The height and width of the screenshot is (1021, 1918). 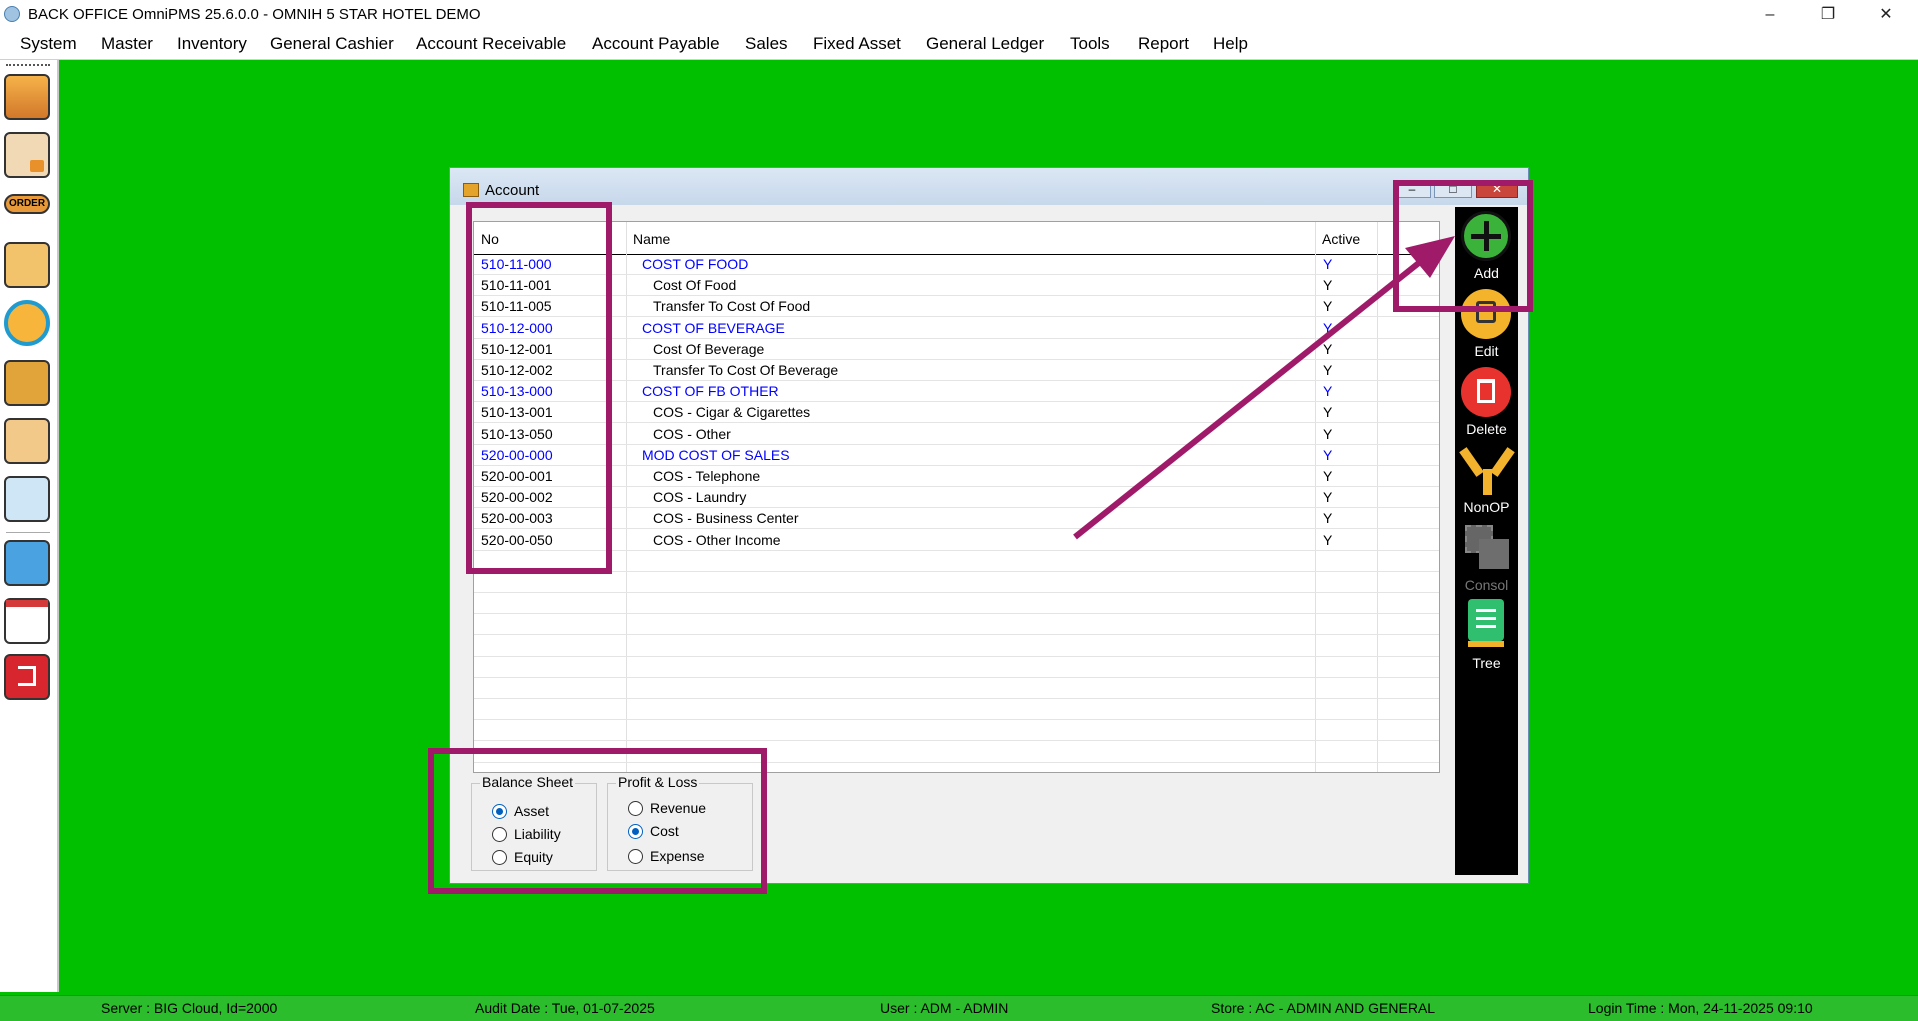 I want to click on status-store: Store : AC - ADMIN AND GENERAL, so click(x=1323, y=1008).